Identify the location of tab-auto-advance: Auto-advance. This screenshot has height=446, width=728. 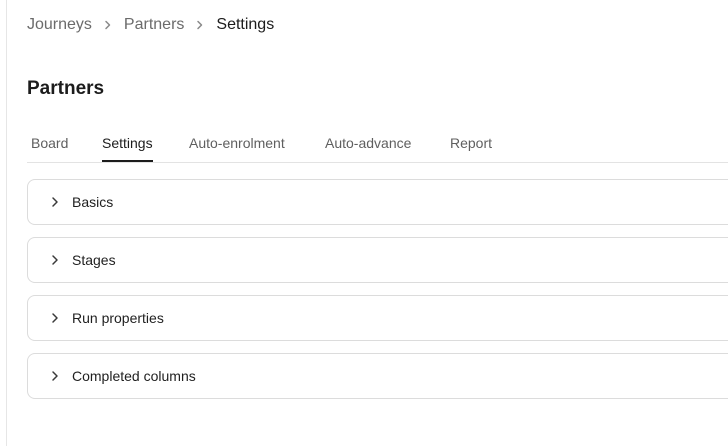
(368, 144).